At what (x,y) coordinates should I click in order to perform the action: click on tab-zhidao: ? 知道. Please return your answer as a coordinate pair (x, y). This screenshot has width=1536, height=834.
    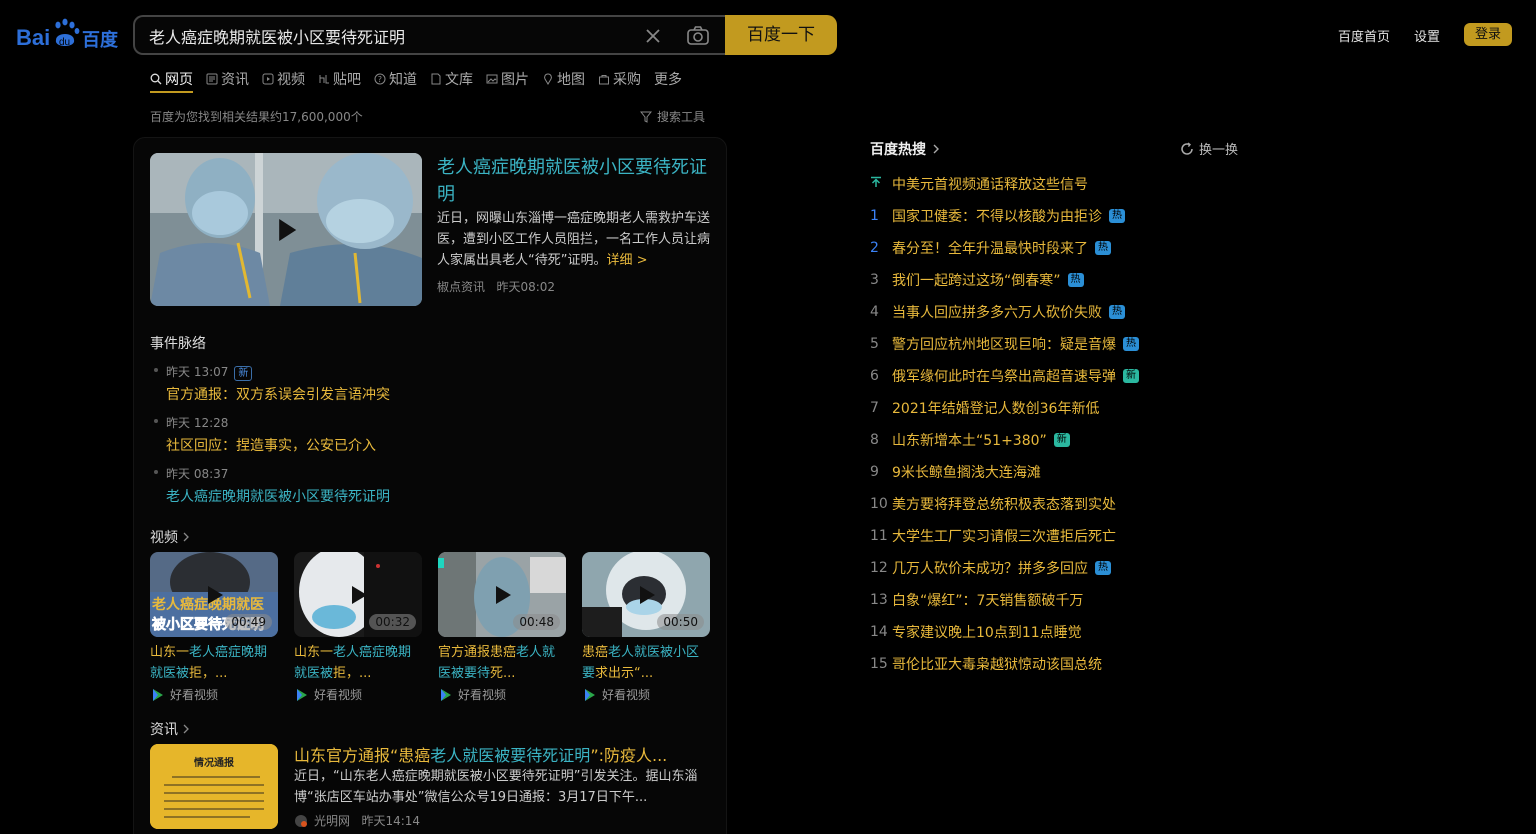
    Looking at the image, I should click on (395, 79).